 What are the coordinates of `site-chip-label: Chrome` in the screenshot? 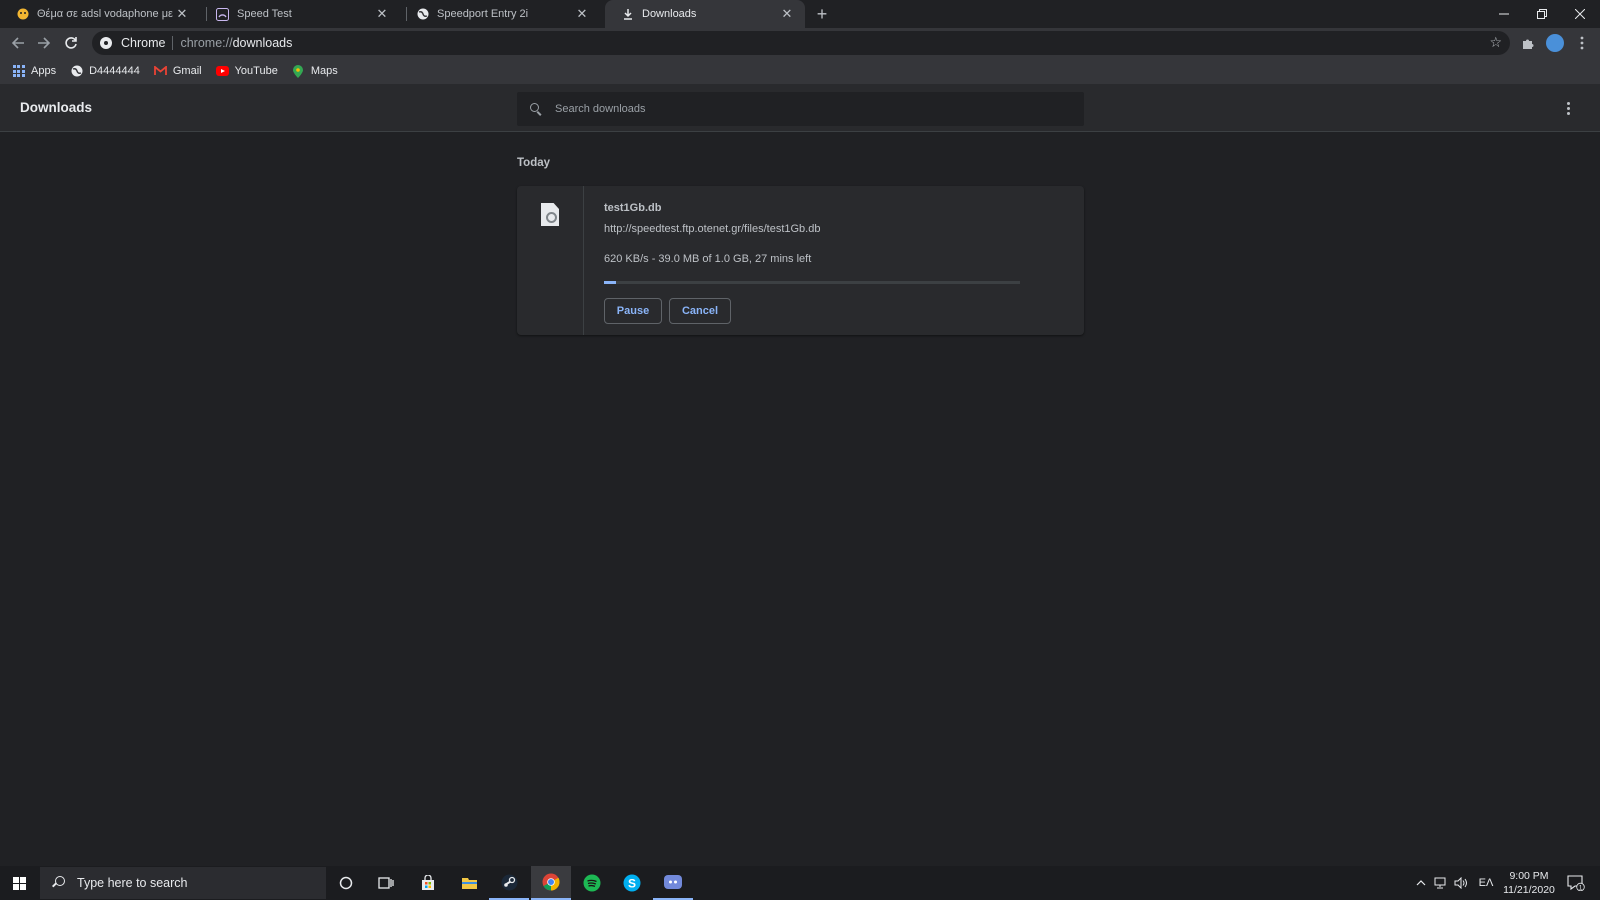 It's located at (143, 43).